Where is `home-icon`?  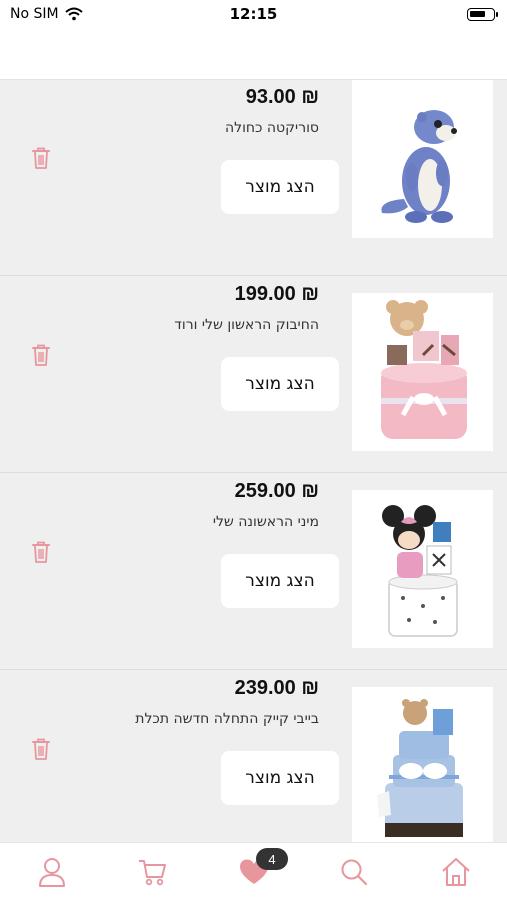 home-icon is located at coordinates (456, 872).